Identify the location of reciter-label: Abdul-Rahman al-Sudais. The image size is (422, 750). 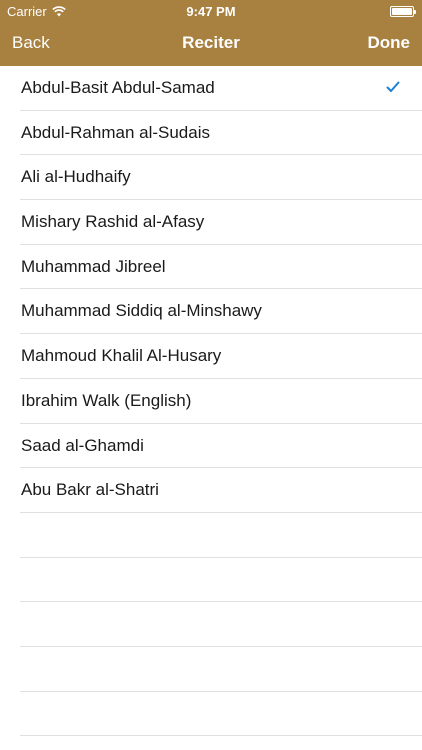
(115, 132).